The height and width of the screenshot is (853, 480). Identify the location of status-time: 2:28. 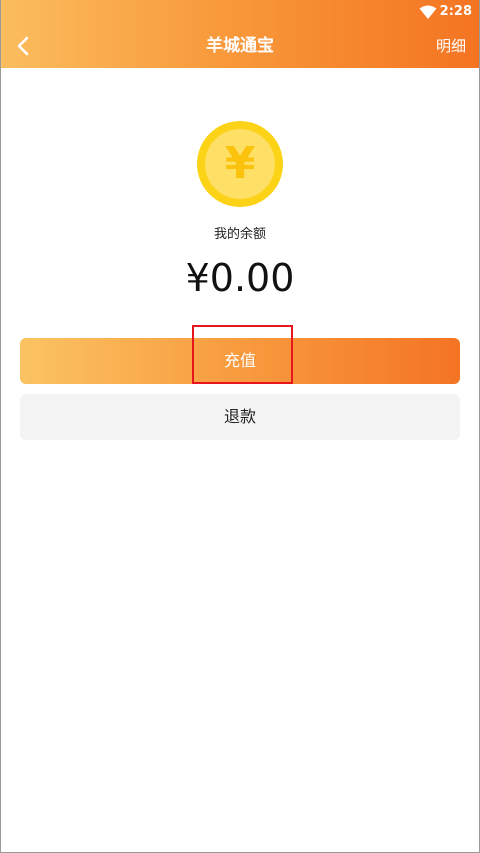
(455, 11).